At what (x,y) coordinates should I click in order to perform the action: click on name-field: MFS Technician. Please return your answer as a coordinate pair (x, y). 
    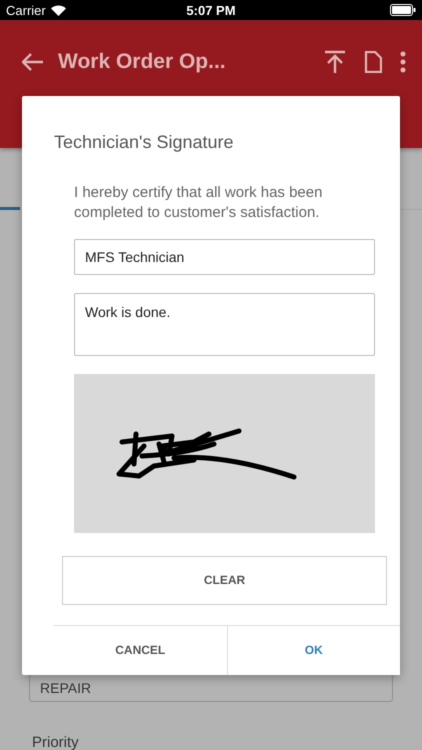
    Looking at the image, I should click on (224, 257).